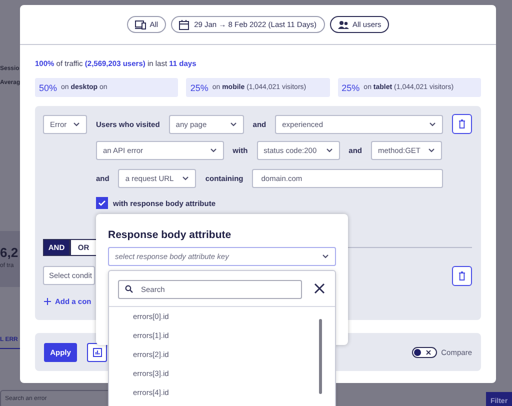 The height and width of the screenshot is (406, 512). I want to click on close-button, so click(319, 288).